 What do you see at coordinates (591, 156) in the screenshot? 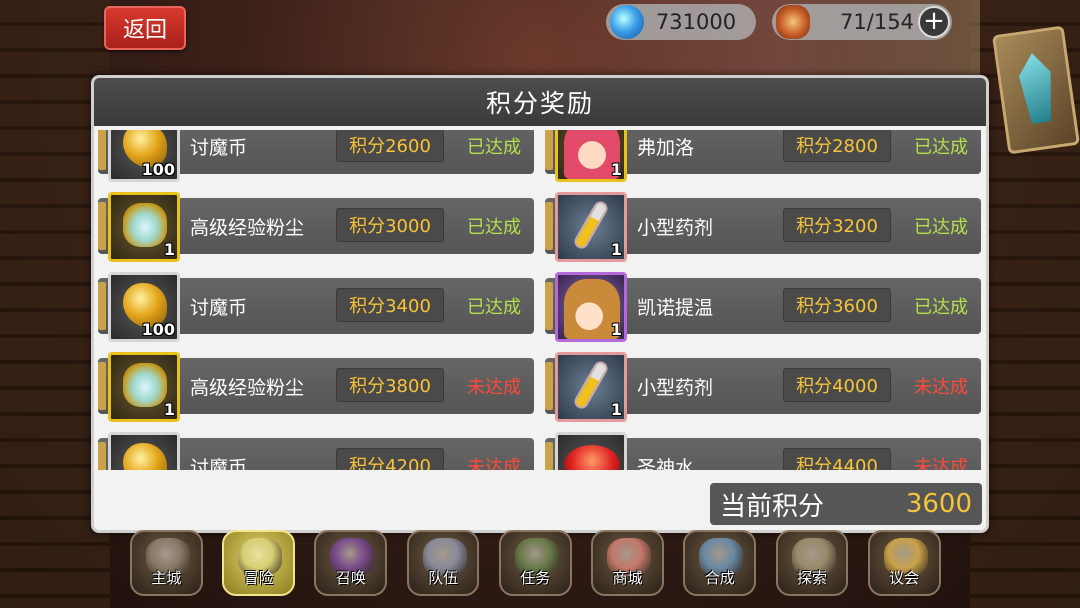
I see `reward-girl-icon: 1` at bounding box center [591, 156].